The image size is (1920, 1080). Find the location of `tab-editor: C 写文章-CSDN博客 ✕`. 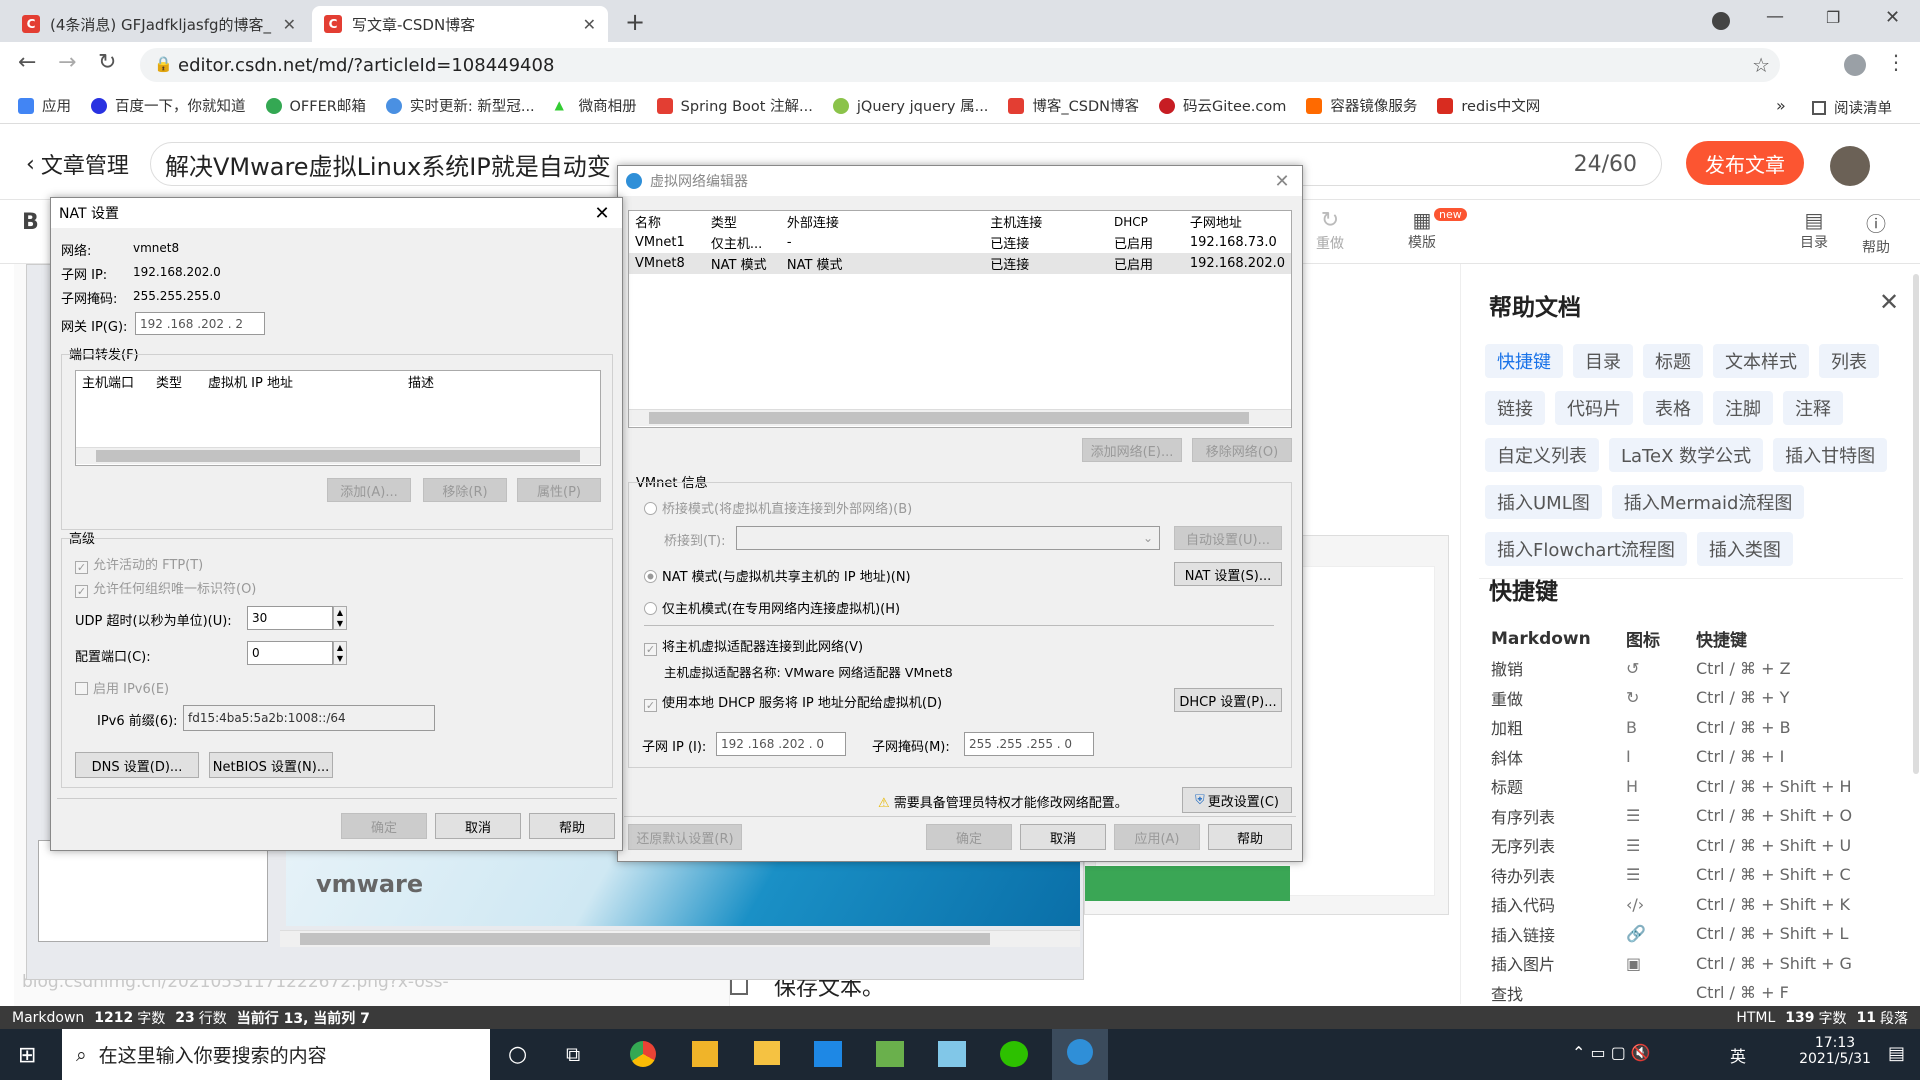

tab-editor: C 写文章-CSDN博客 ✕ is located at coordinates (460, 24).